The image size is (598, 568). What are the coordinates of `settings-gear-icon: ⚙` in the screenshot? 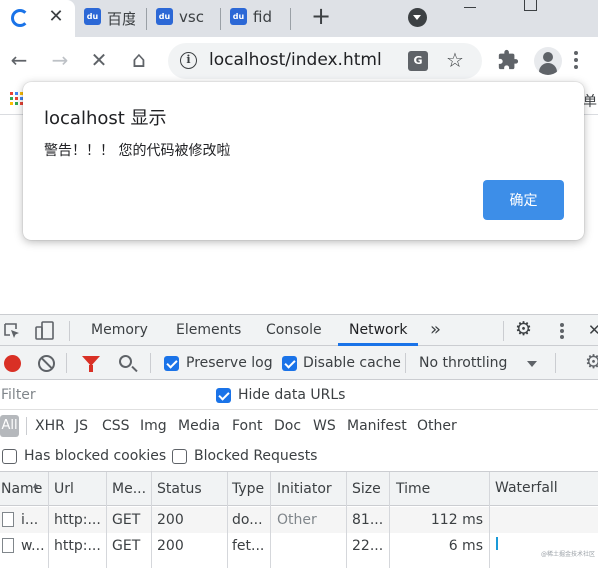 It's located at (523, 329).